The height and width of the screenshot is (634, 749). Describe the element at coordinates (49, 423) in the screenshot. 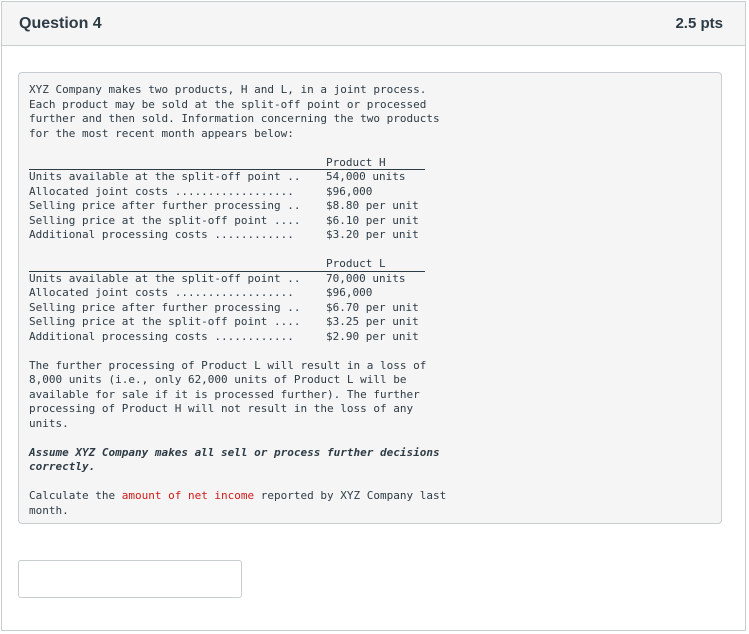

I see `note-line: units.` at that location.